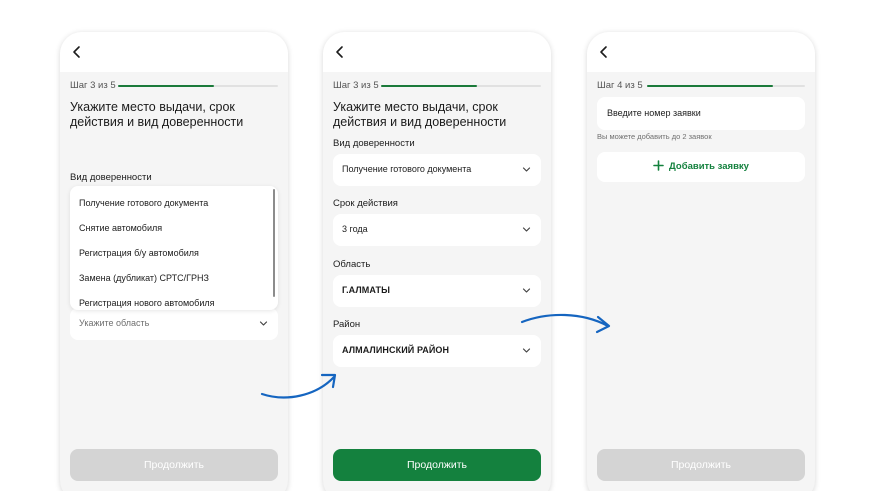  What do you see at coordinates (654, 113) in the screenshot?
I see `application-number-placeholder: Введите номер заявки` at bounding box center [654, 113].